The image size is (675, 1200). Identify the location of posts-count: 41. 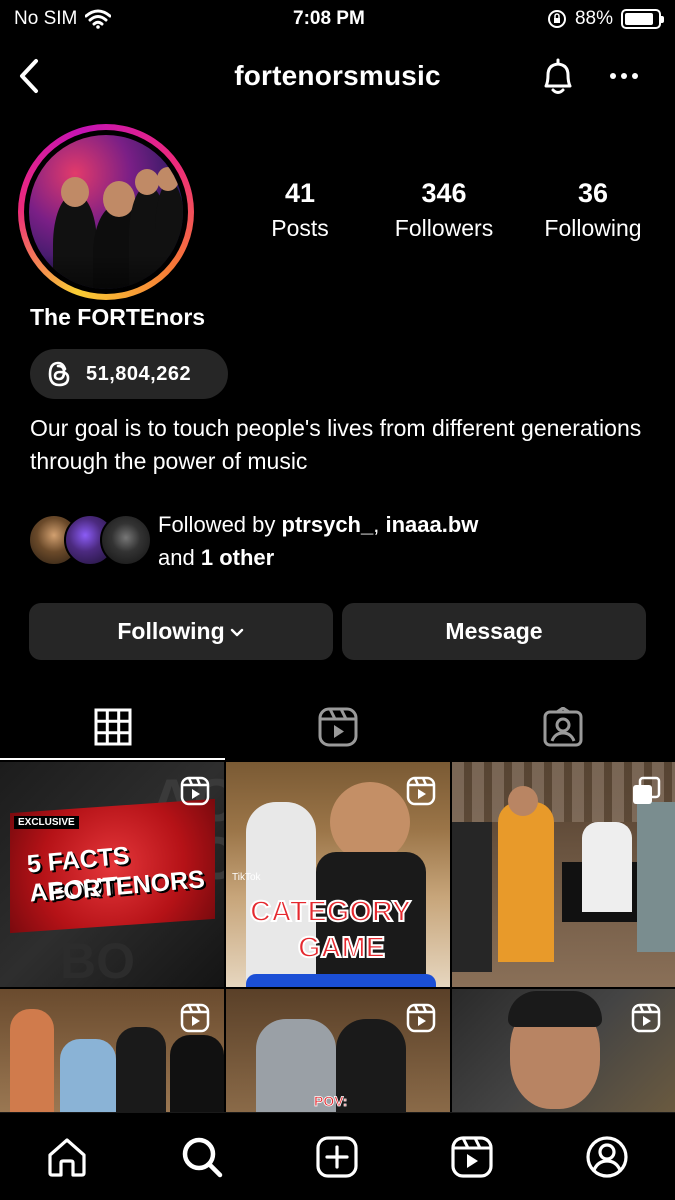
(300, 193).